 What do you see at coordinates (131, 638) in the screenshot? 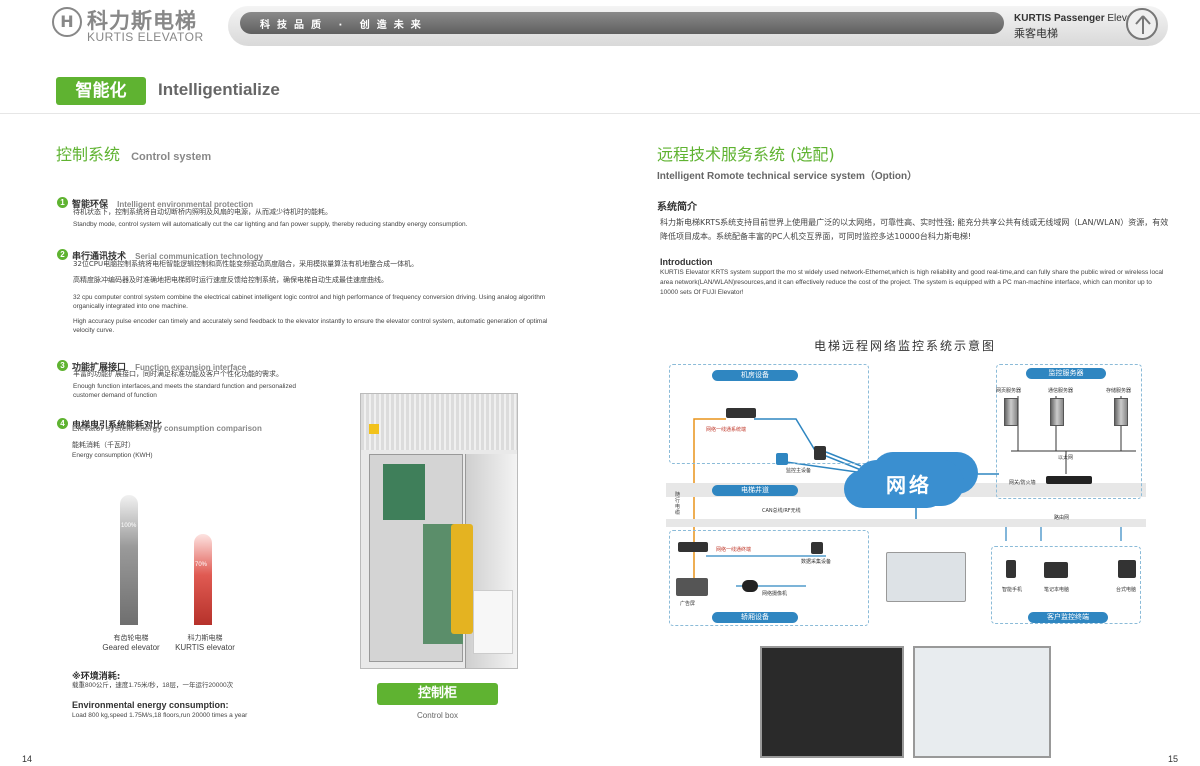
I see `category-cn: 有齿轮电梯` at bounding box center [131, 638].